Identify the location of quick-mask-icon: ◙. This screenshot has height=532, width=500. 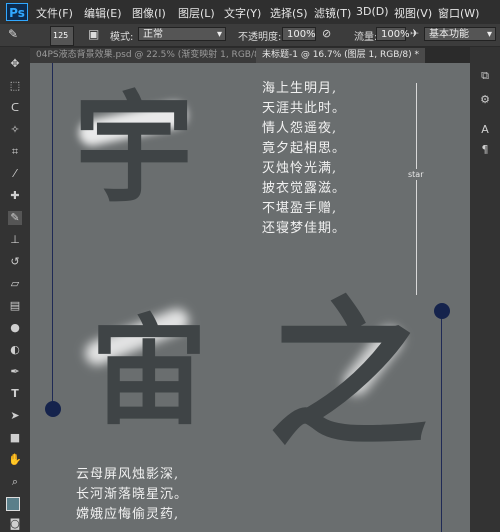
(15, 524).